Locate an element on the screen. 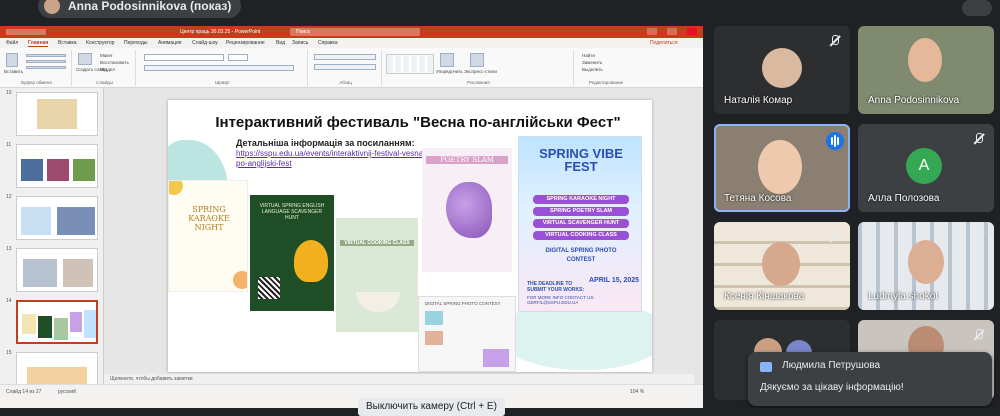 The height and width of the screenshot is (416, 1000). copy-icon is located at coordinates (46, 61).